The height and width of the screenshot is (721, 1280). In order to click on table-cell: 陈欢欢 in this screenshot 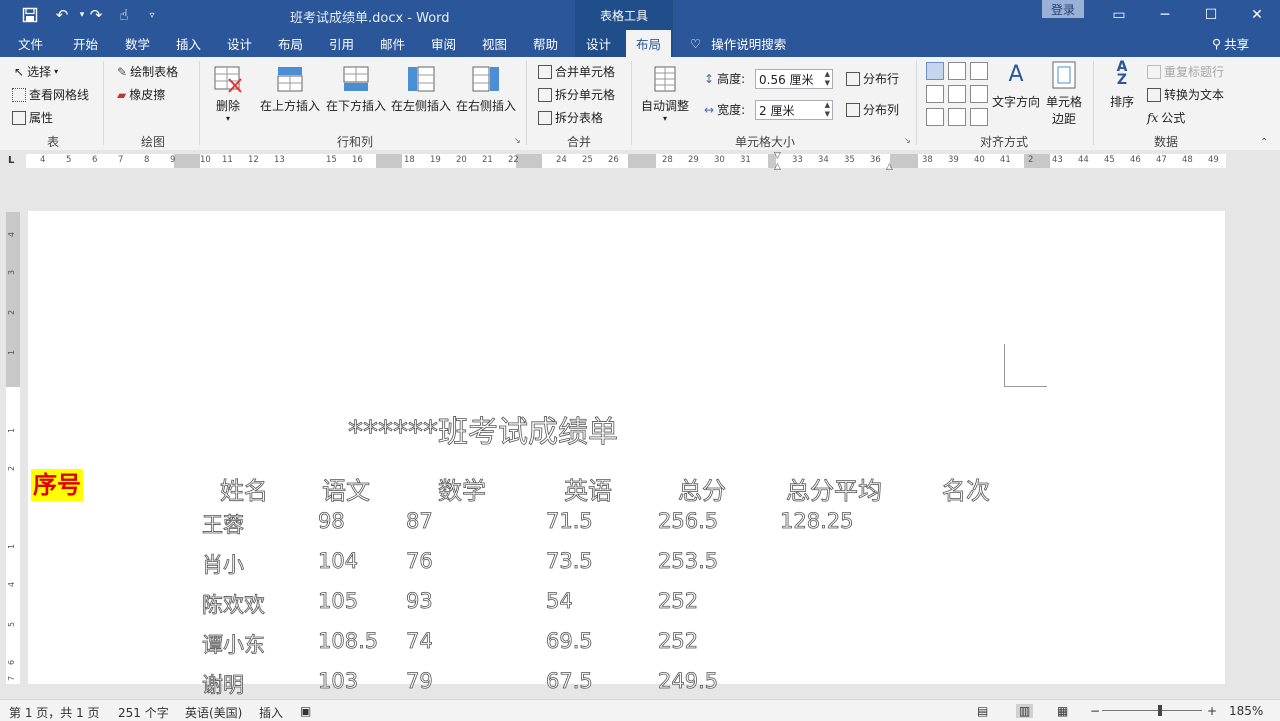, I will do `click(233, 604)`.